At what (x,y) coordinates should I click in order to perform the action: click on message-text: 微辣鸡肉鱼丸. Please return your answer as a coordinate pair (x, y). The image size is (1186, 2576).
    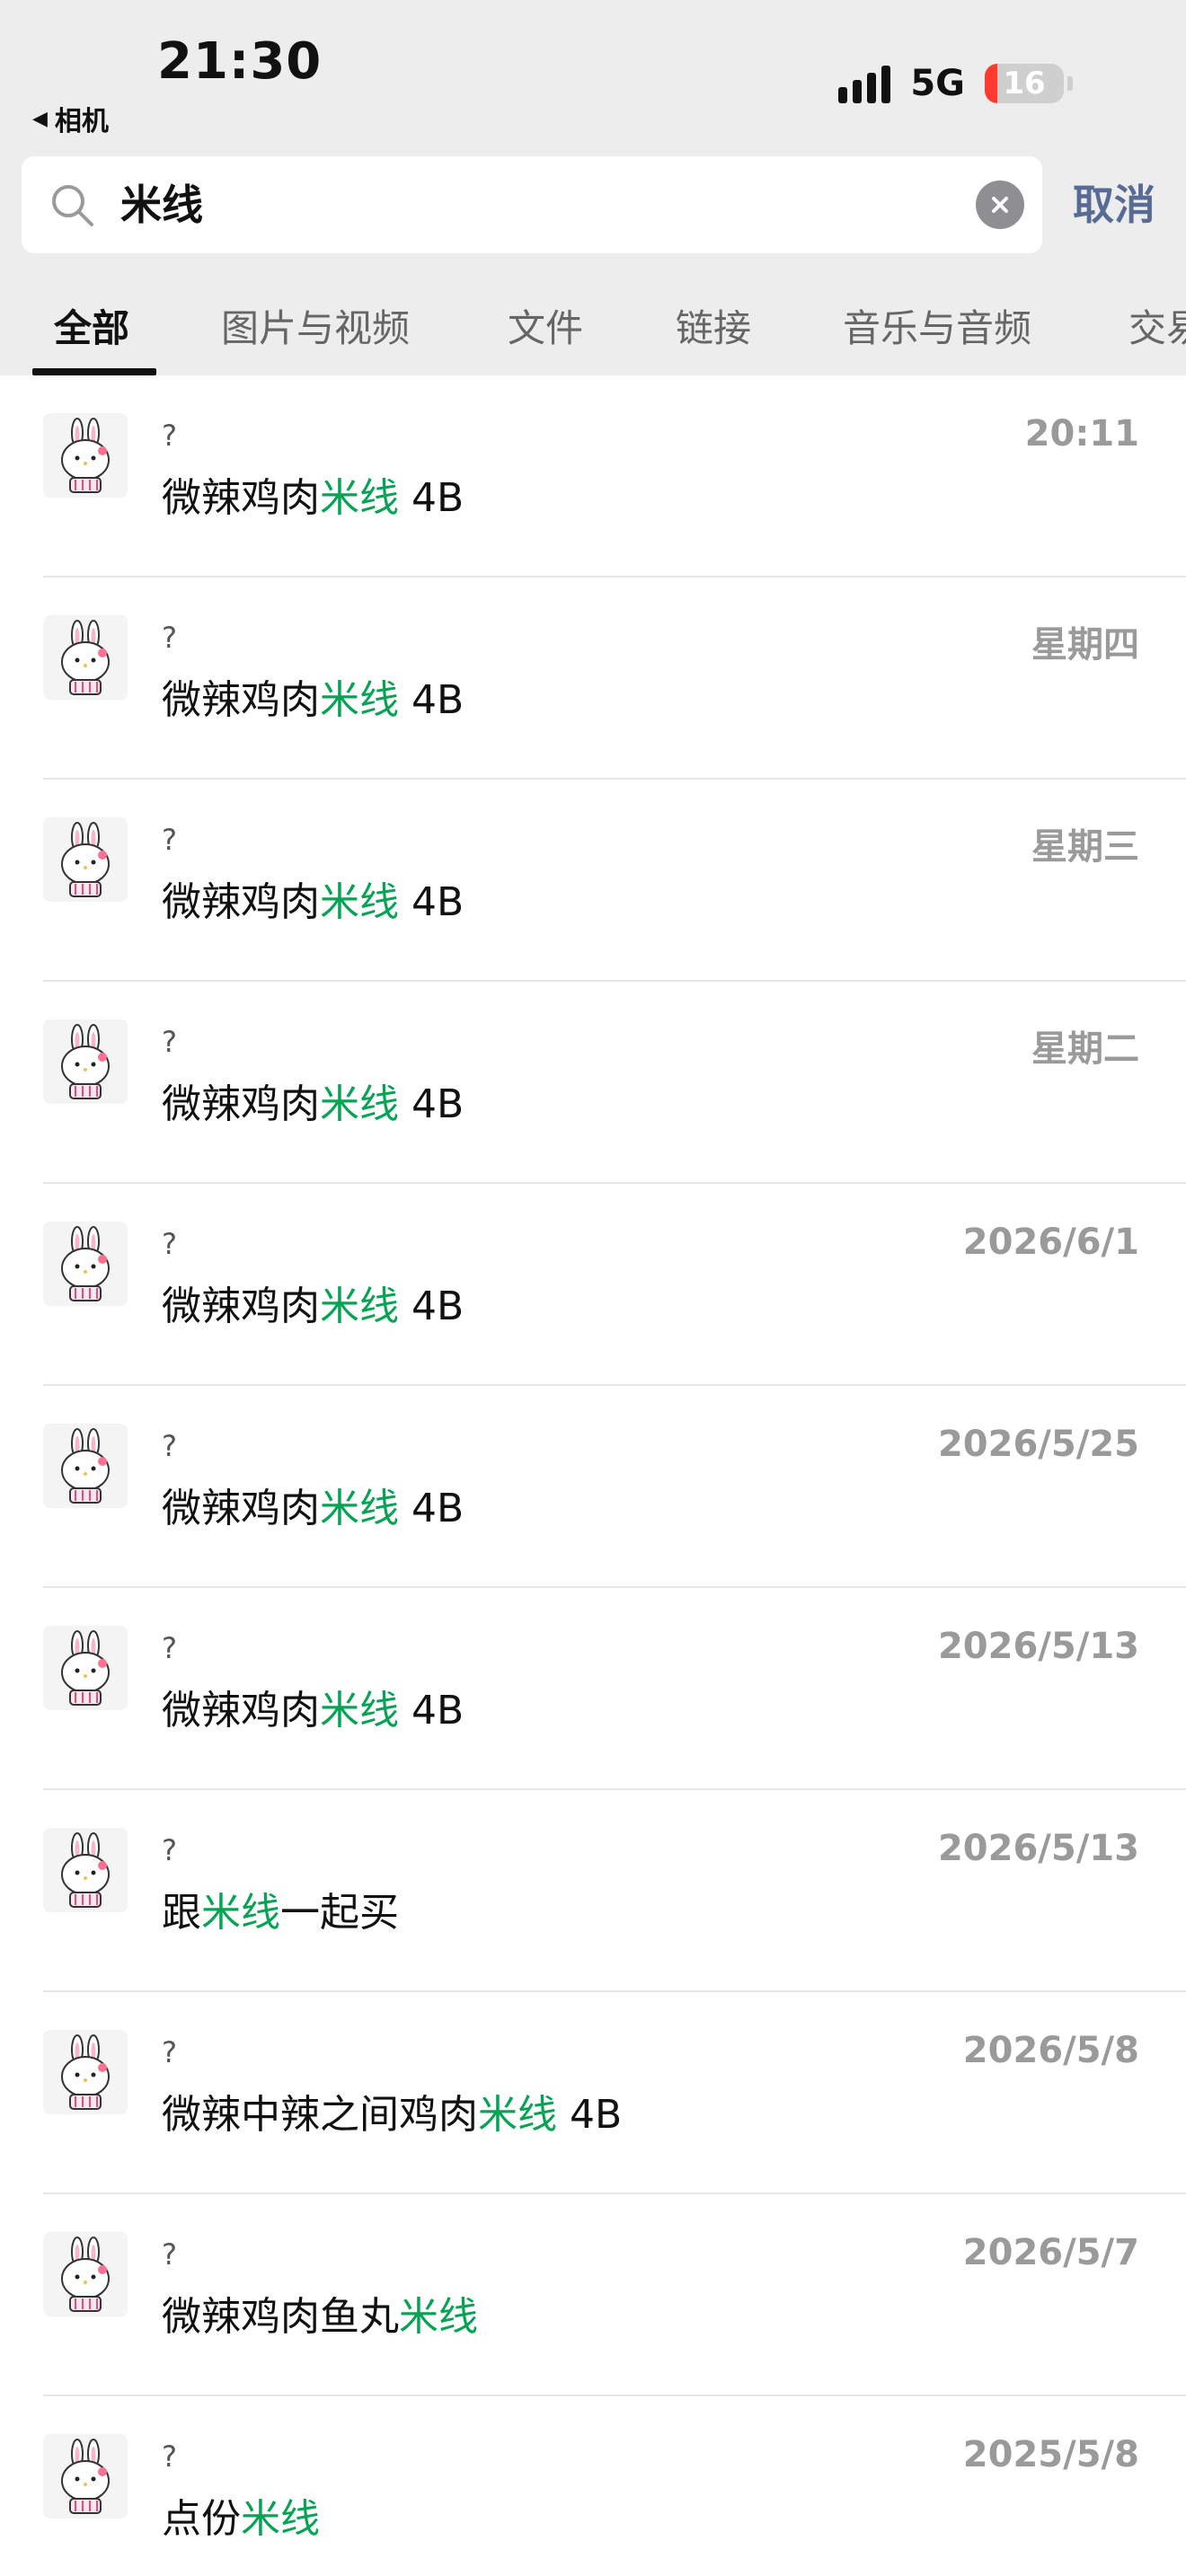
    Looking at the image, I should click on (280, 2317).